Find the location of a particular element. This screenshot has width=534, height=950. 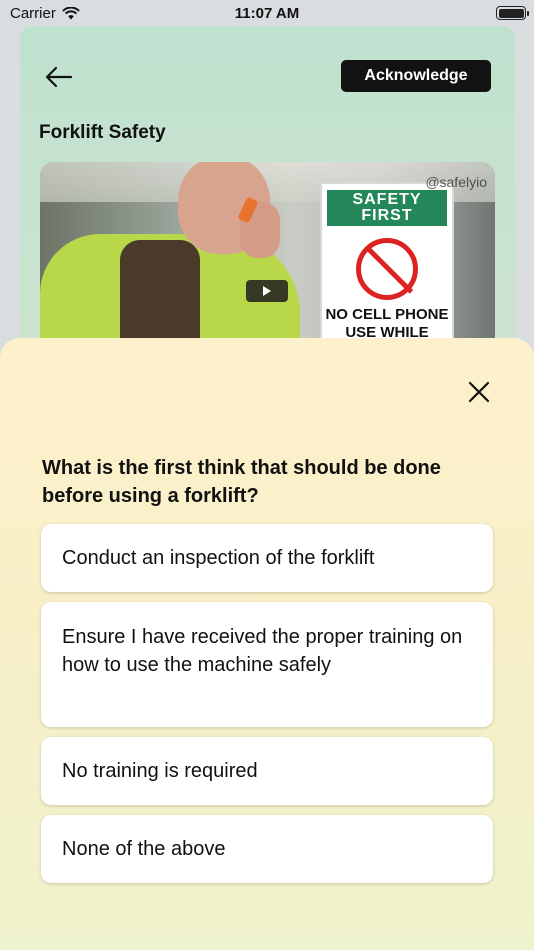

back-button is located at coordinates (59, 77).